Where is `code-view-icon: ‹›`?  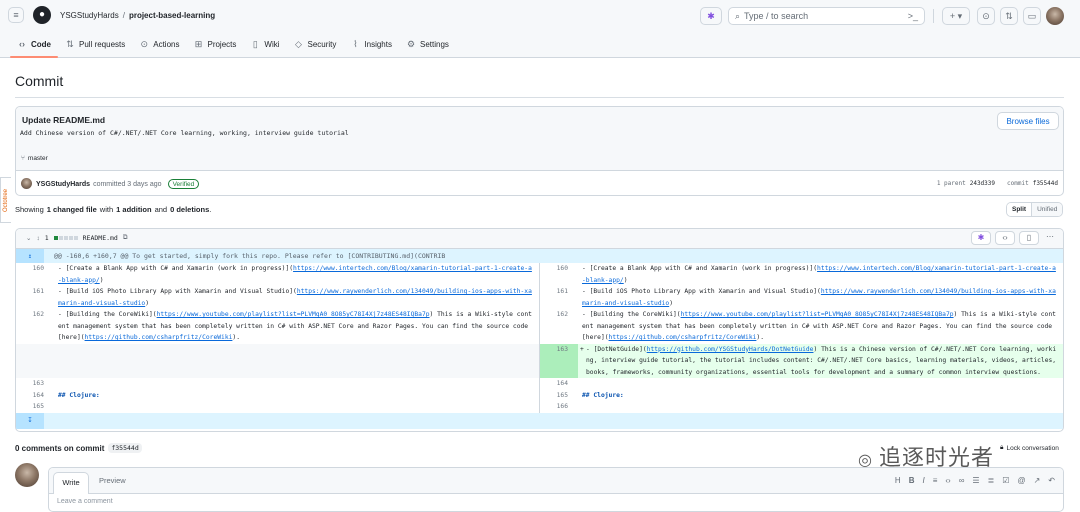
code-view-icon: ‹› is located at coordinates (1005, 238).